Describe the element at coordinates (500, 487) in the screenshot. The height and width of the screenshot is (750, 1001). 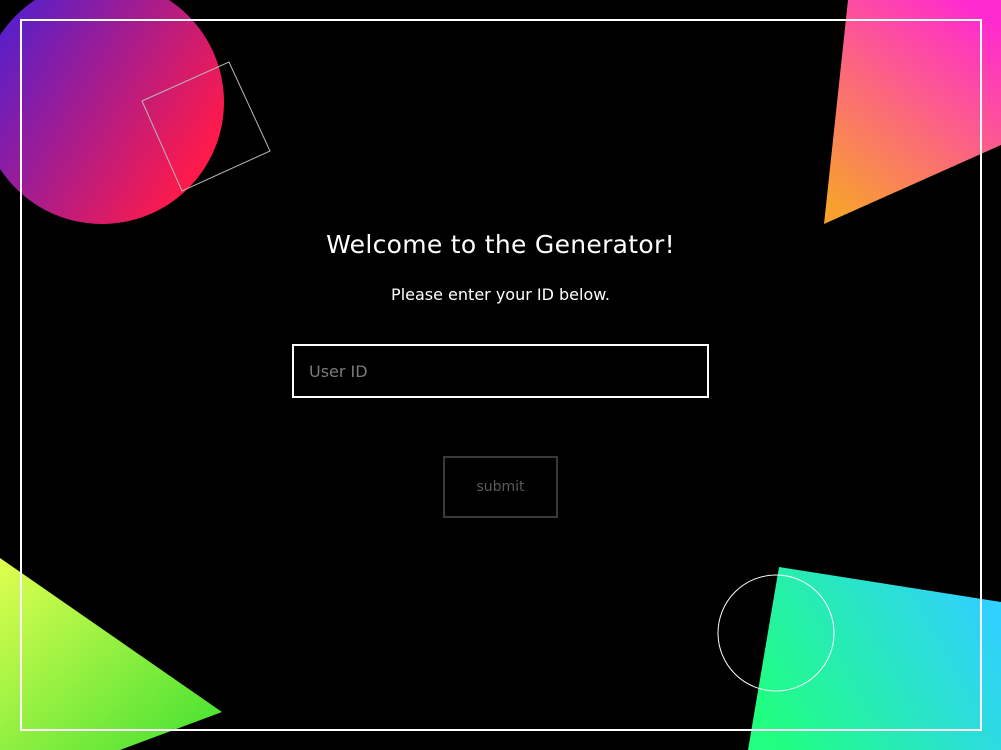
I see `submit-button: submit` at that location.